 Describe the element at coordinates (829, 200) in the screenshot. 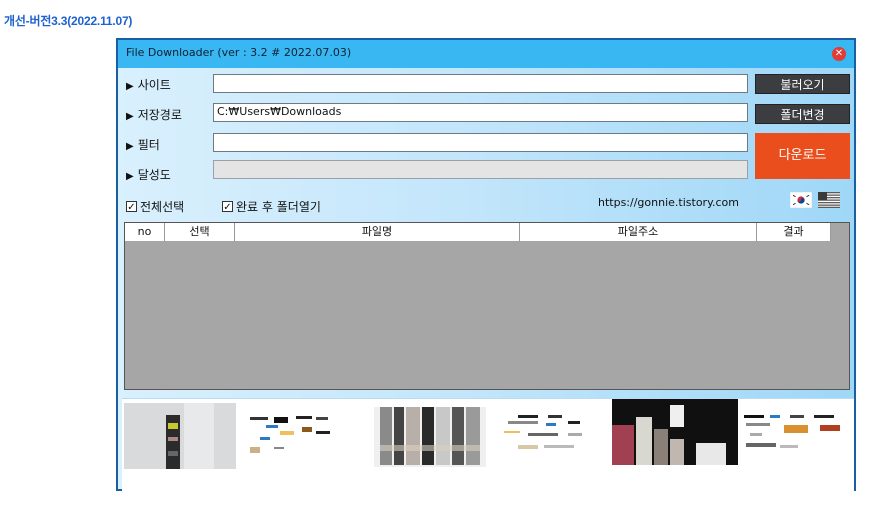

I see `us-flag-icon` at that location.